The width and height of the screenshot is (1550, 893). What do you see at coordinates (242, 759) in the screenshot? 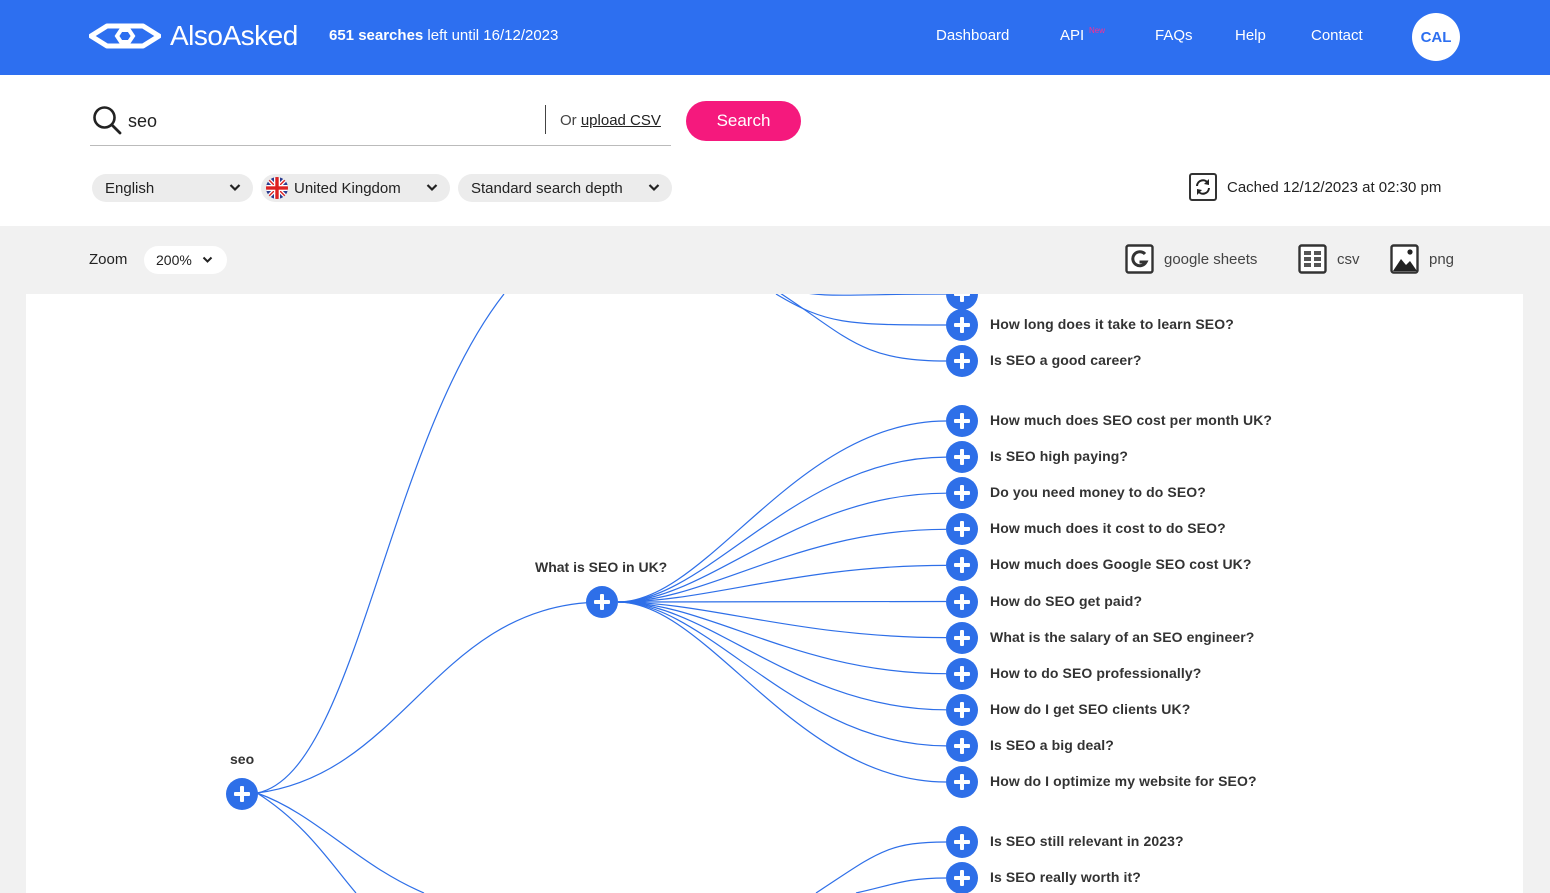
I see `root-node-label: seo` at bounding box center [242, 759].